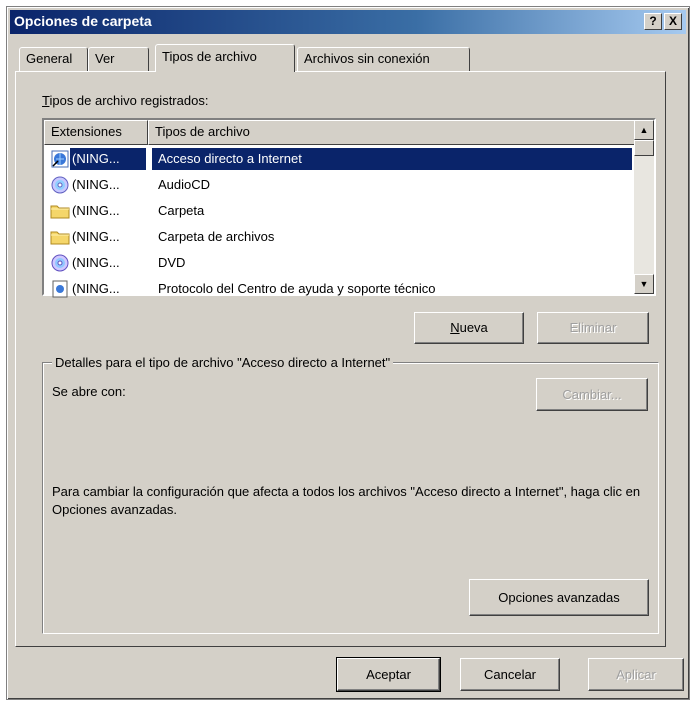 The image size is (691, 702). What do you see at coordinates (510, 674) in the screenshot?
I see `cancel-button: Cancelar` at bounding box center [510, 674].